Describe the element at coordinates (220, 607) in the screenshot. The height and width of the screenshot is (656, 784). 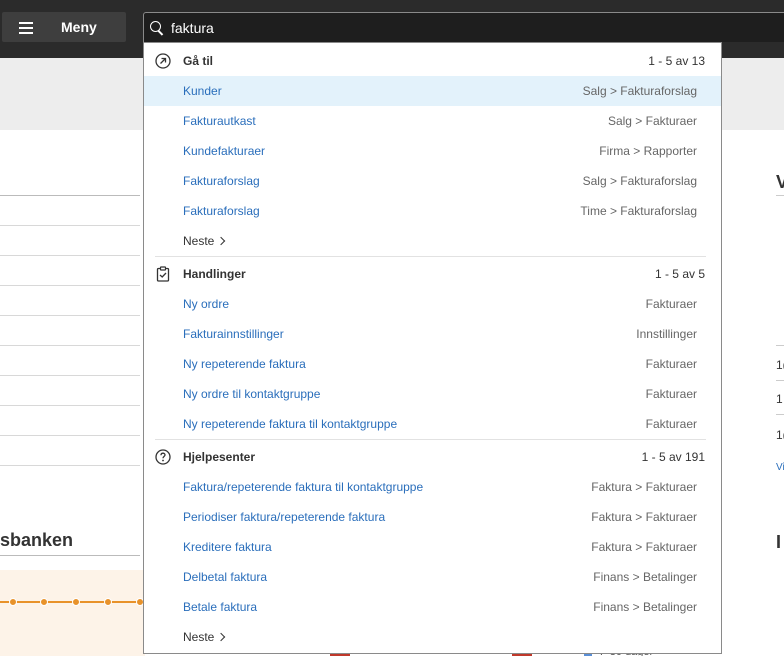
I see `result-label: Betale faktura` at that location.